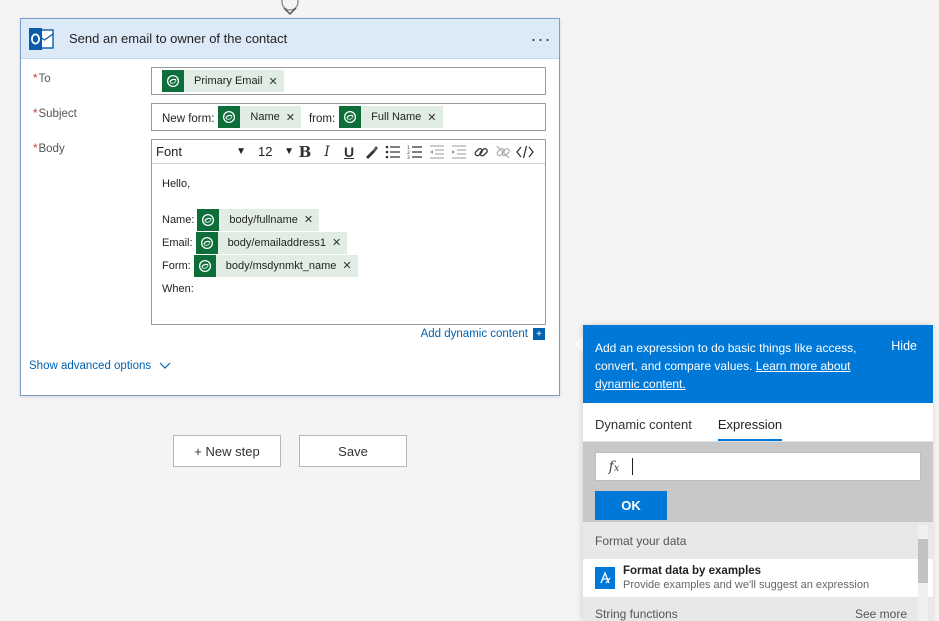 The height and width of the screenshot is (621, 939). Describe the element at coordinates (176, 184) in the screenshot. I see `greeting-text: Hello,` at that location.